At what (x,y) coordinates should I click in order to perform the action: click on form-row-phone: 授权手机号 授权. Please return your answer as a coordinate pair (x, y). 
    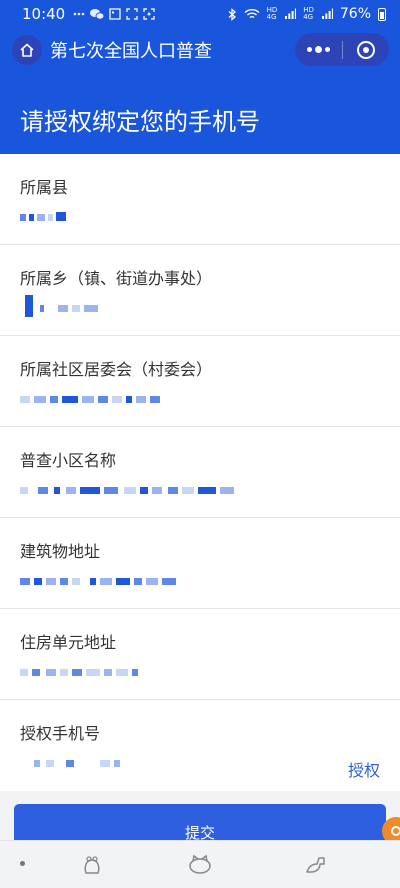
    Looking at the image, I should click on (200, 745).